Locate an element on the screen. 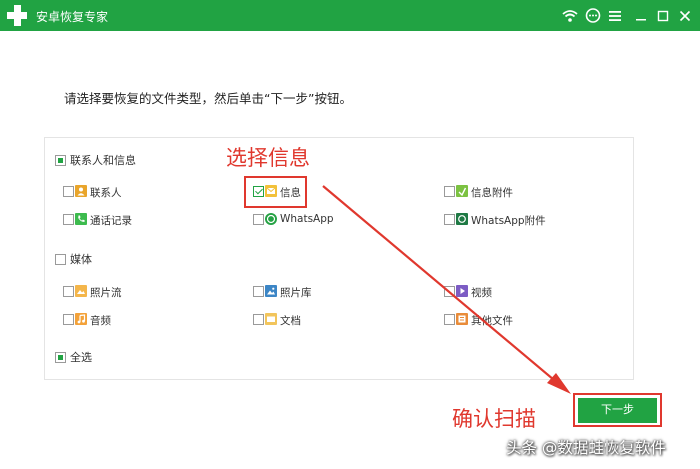  media-checkbox is located at coordinates (60, 259).